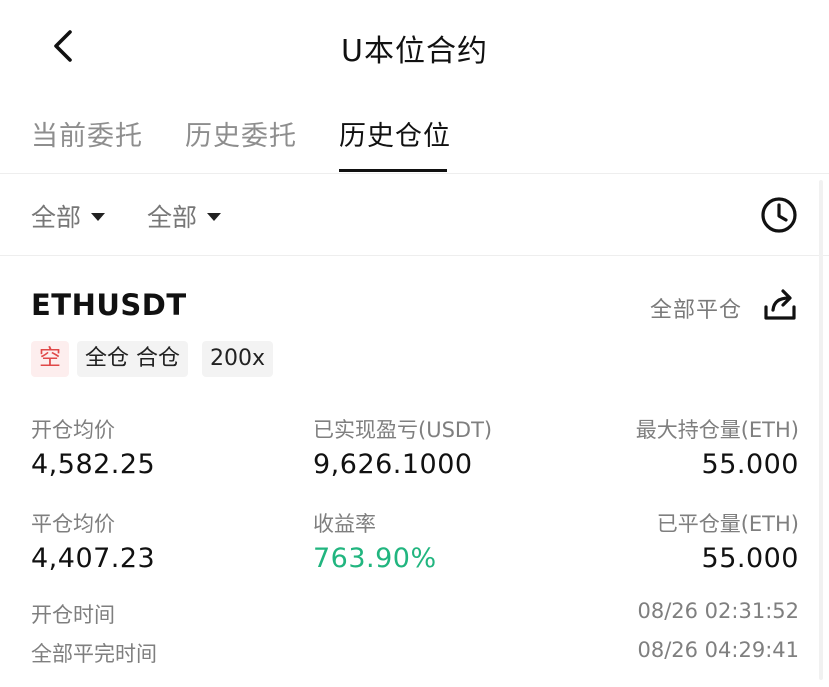  What do you see at coordinates (241, 133) in the screenshot?
I see `tab-order-history: 历史委托` at bounding box center [241, 133].